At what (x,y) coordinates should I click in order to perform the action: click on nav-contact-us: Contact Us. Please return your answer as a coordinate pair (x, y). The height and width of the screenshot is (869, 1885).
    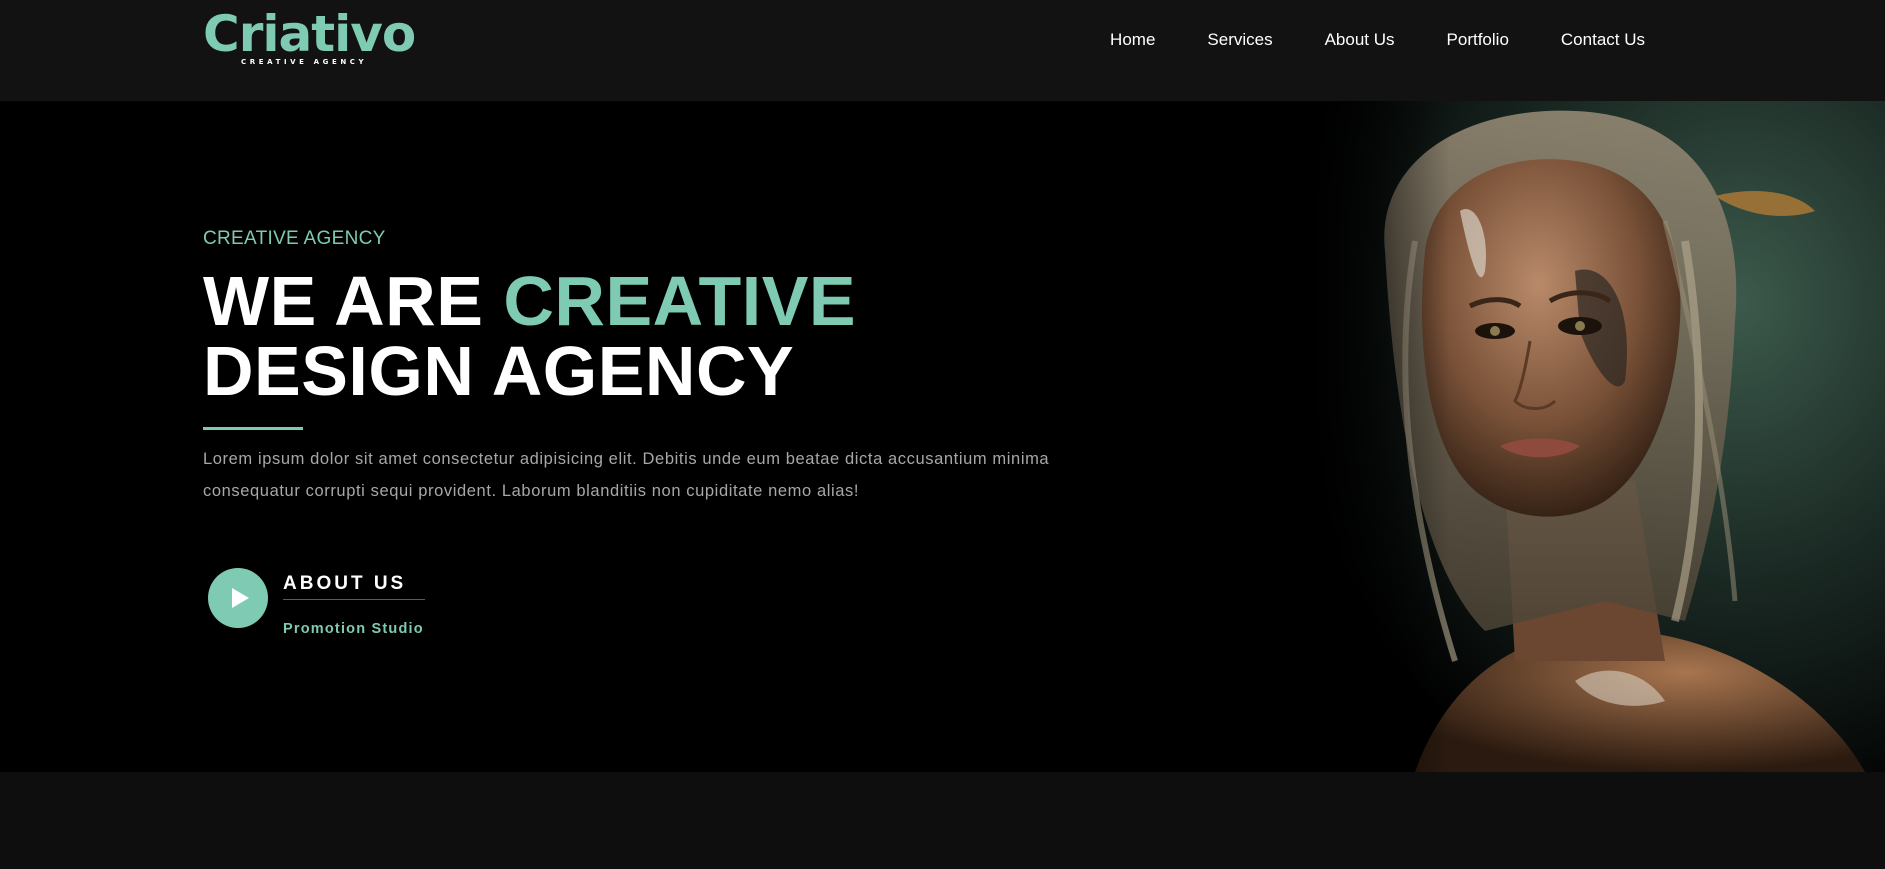
    Looking at the image, I should click on (1603, 40).